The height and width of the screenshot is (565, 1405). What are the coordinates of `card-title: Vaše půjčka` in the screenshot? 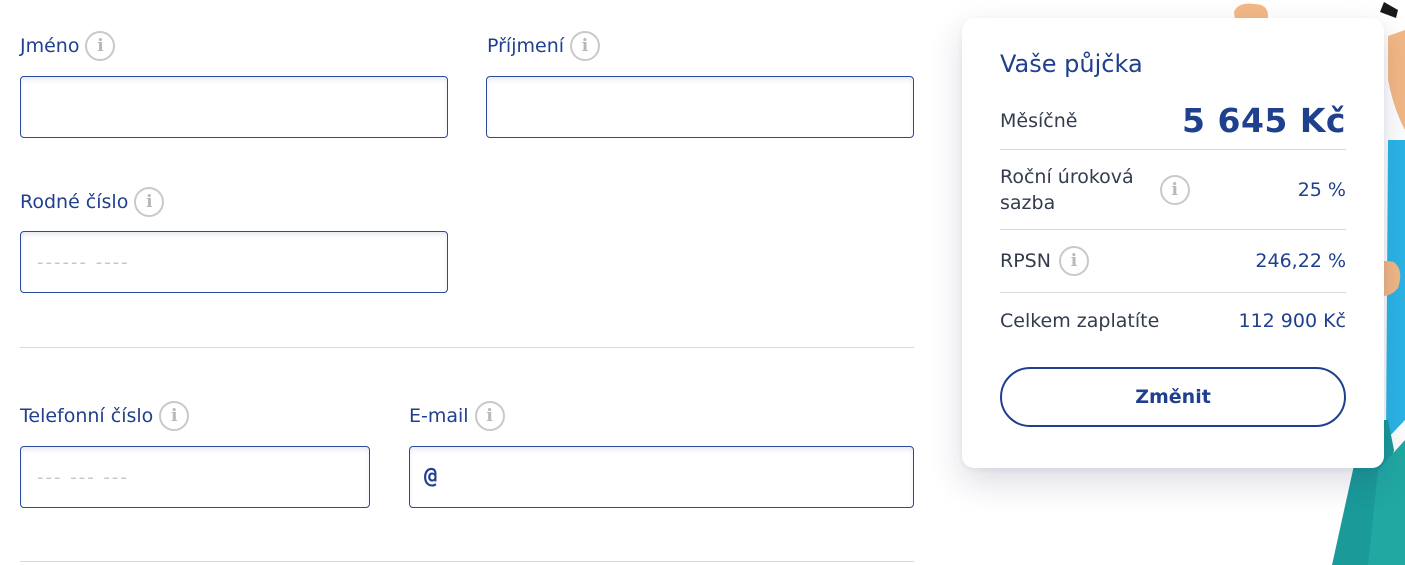 It's located at (1071, 64).